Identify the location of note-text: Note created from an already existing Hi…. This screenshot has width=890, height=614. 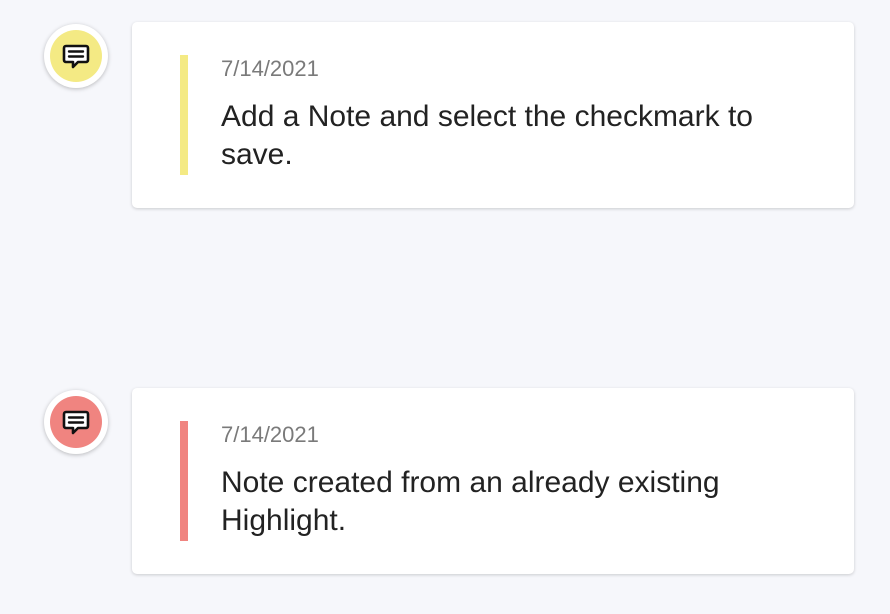
(470, 501).